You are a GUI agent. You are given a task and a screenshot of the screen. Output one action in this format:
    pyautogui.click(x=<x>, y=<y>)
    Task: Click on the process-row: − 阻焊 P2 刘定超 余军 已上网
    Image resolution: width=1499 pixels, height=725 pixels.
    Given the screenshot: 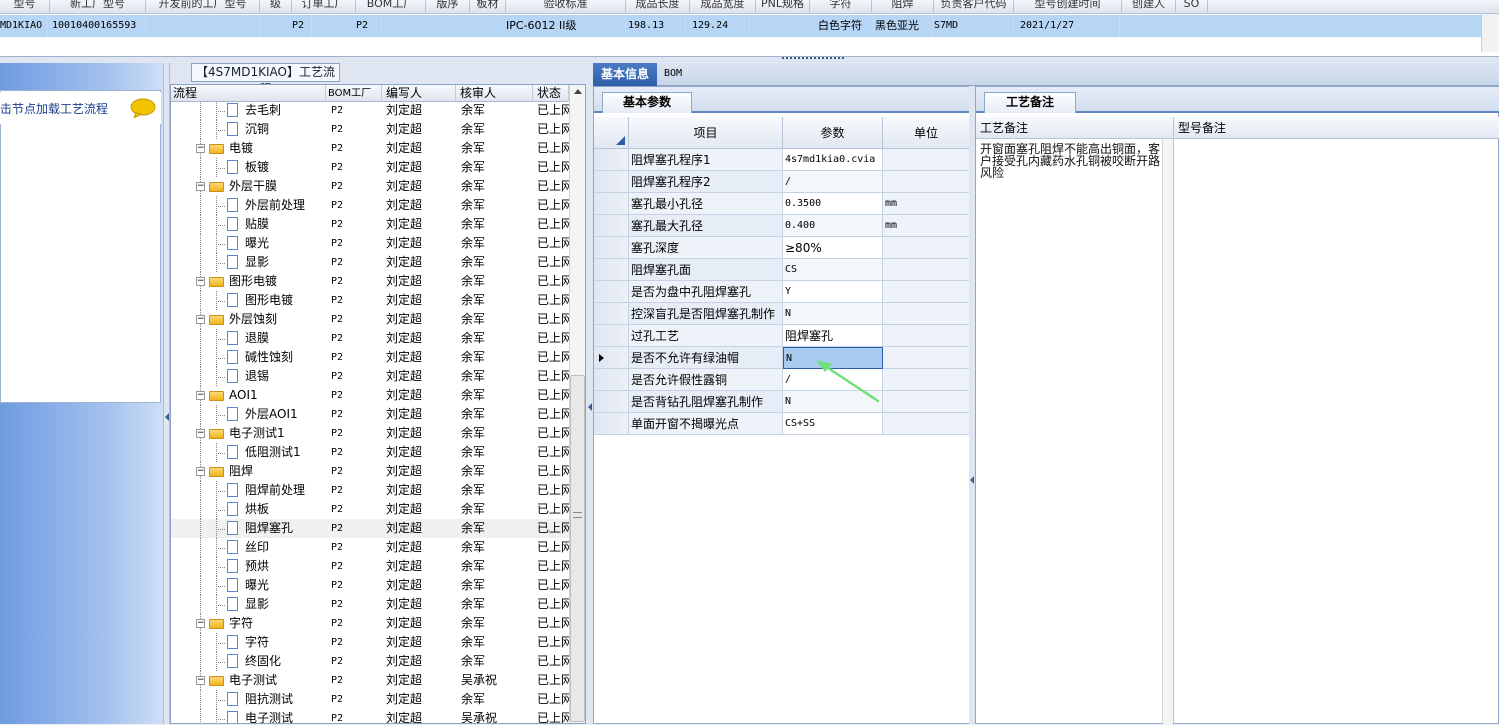 What is the action you would take?
    pyautogui.click(x=371, y=471)
    